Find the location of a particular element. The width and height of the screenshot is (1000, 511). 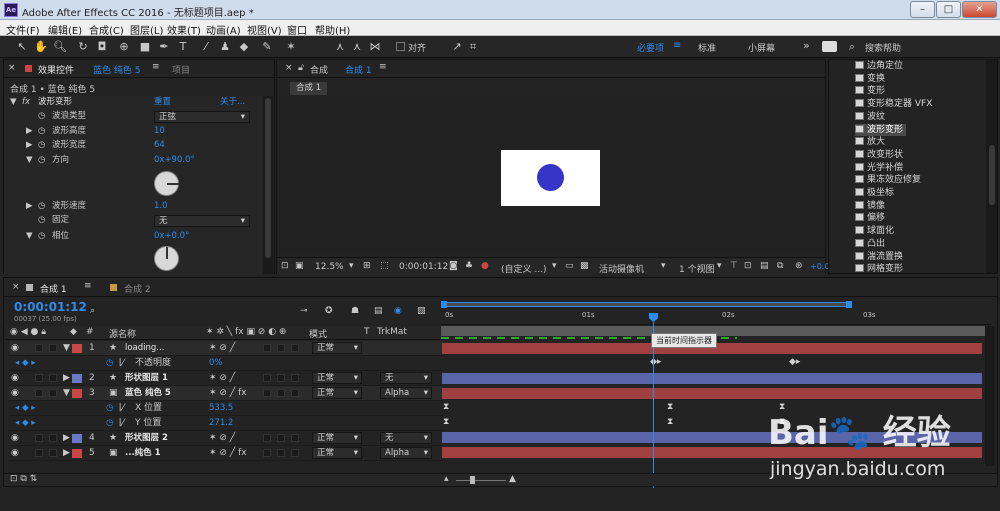

reset-exposure-icon: ⊛ is located at coordinates (799, 266).